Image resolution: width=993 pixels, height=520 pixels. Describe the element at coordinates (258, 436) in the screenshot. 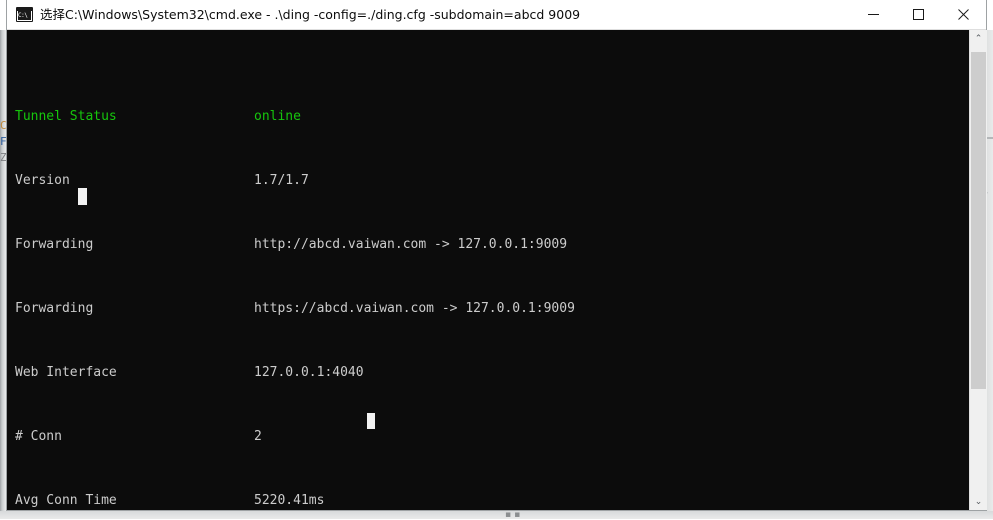

I see `status-value-conn-count: 2` at that location.